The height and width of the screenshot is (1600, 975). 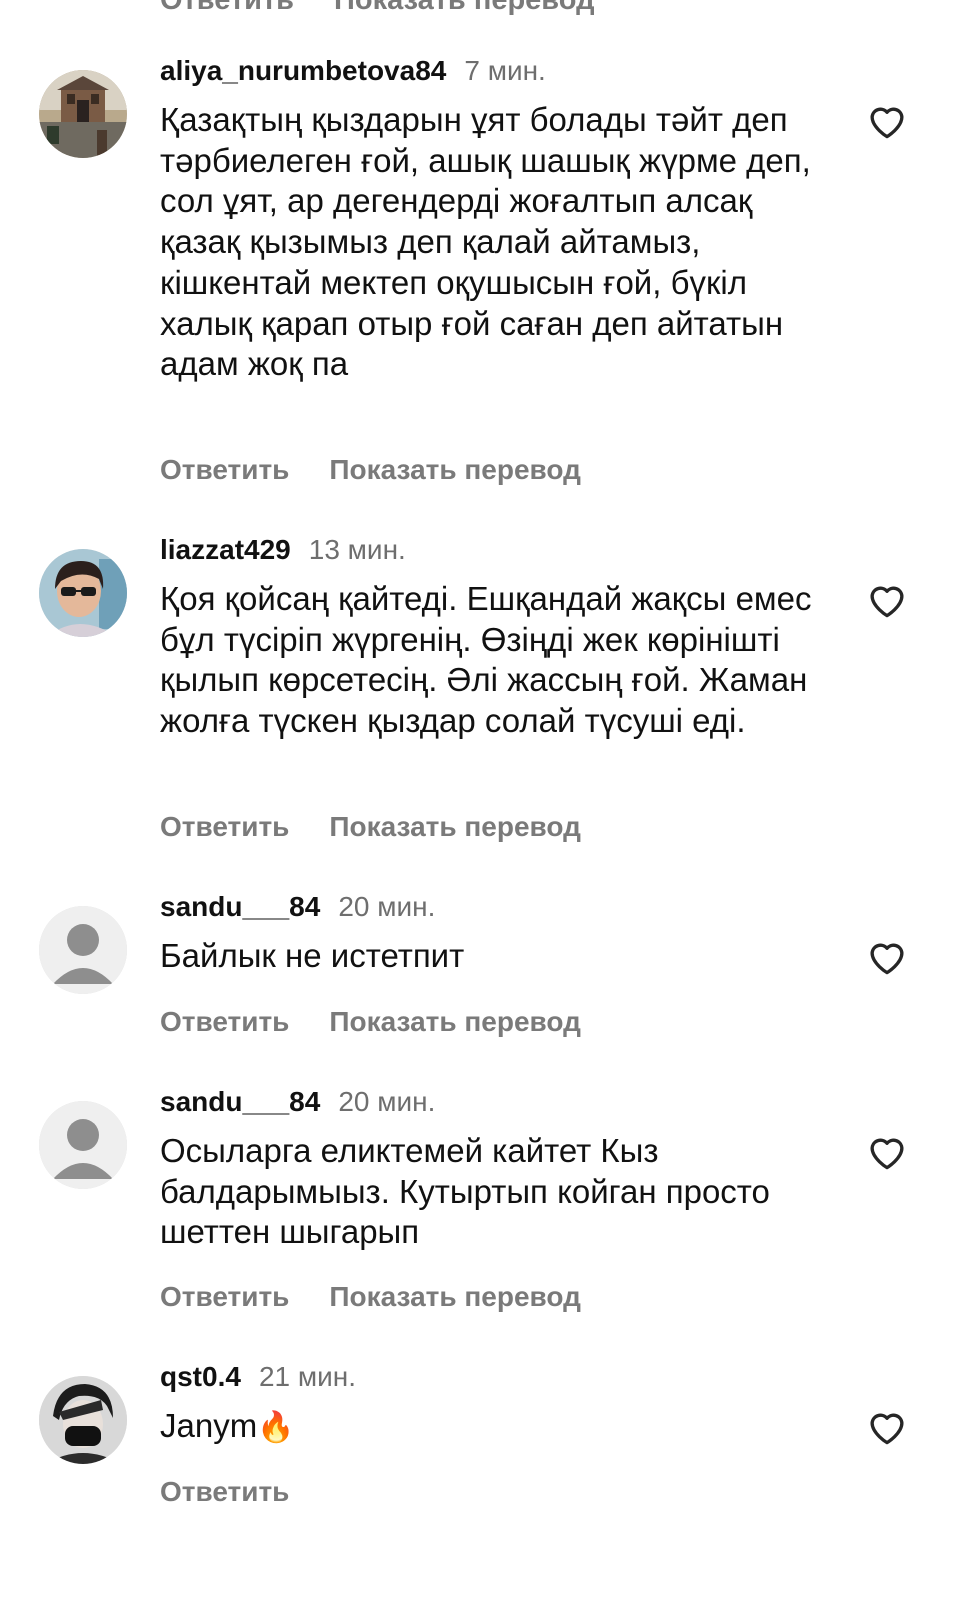 I want to click on previous-comment-actions: Ответить Показать перевод, so click(x=377, y=8).